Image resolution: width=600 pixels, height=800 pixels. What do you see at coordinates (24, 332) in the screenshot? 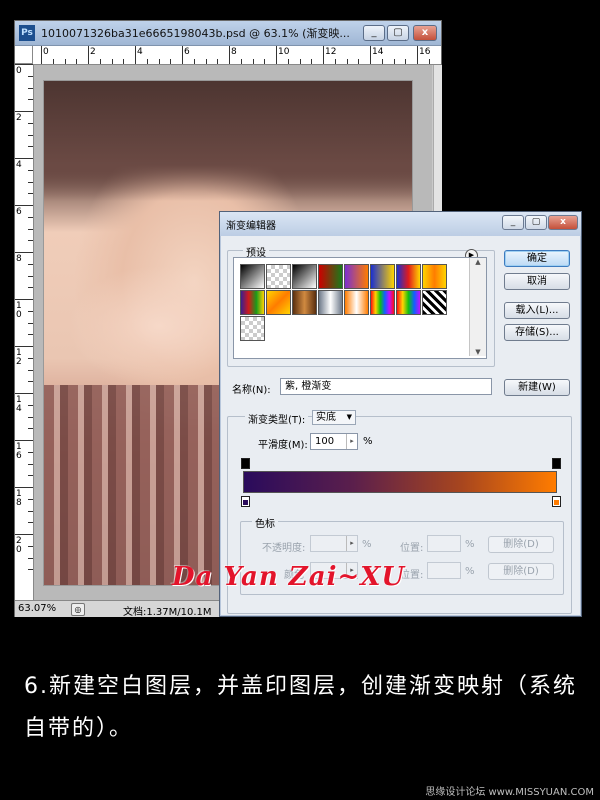
I see `vertical-ruler: 0 2 4 6 8 10 12 14 16 18 20` at bounding box center [24, 332].